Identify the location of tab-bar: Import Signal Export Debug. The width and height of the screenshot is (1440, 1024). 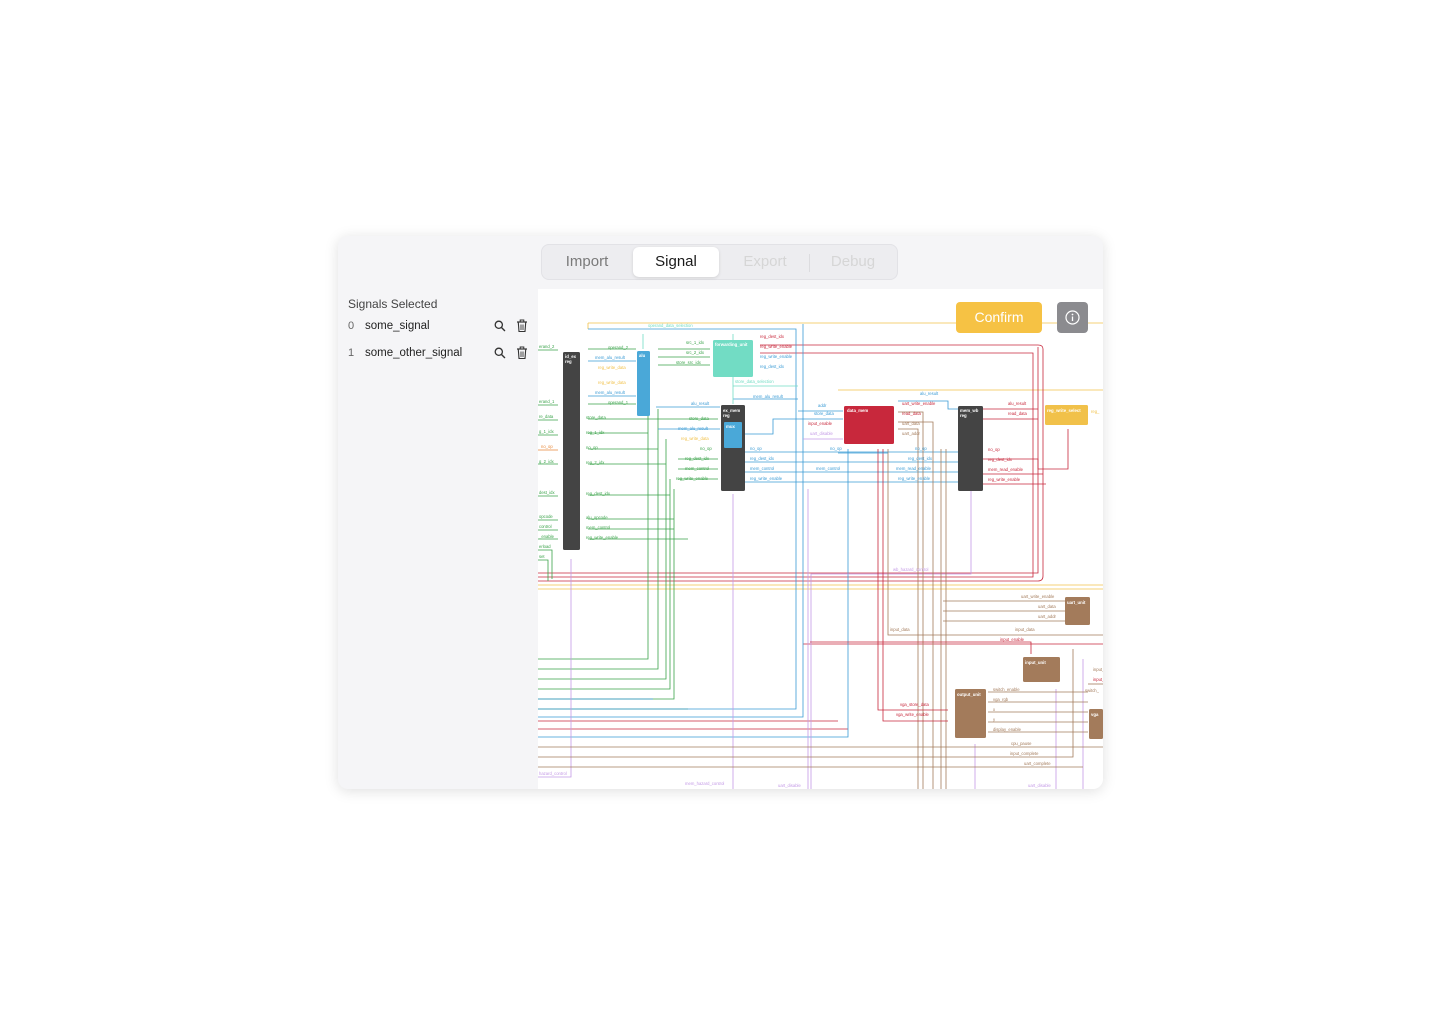
(719, 262).